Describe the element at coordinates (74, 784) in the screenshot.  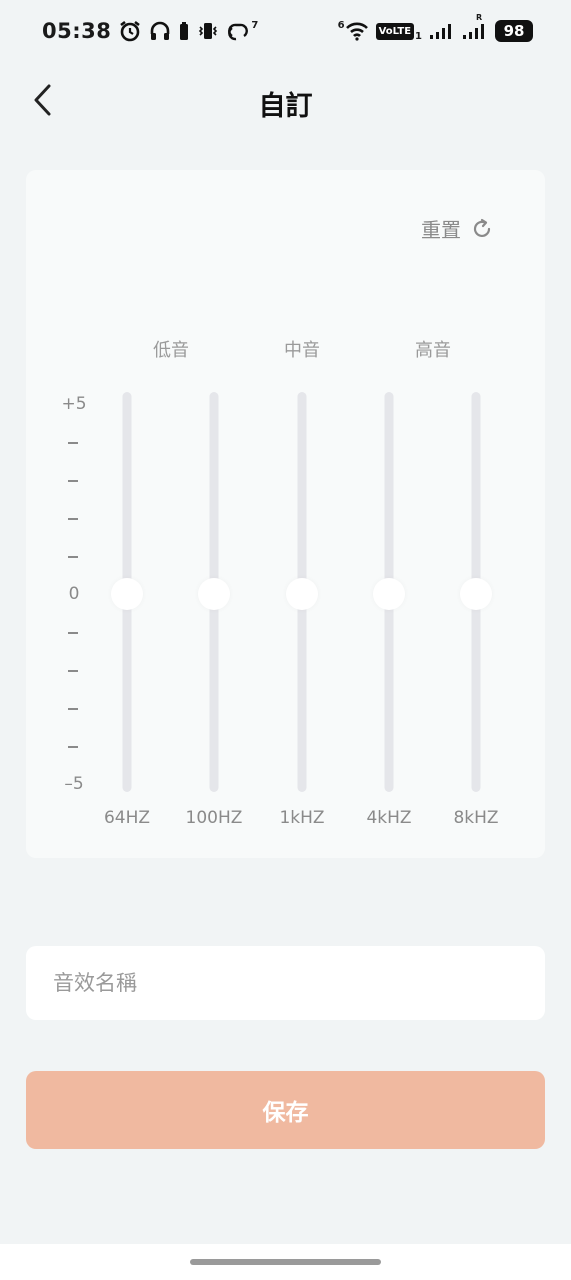
I see `scale-label: –5` at that location.